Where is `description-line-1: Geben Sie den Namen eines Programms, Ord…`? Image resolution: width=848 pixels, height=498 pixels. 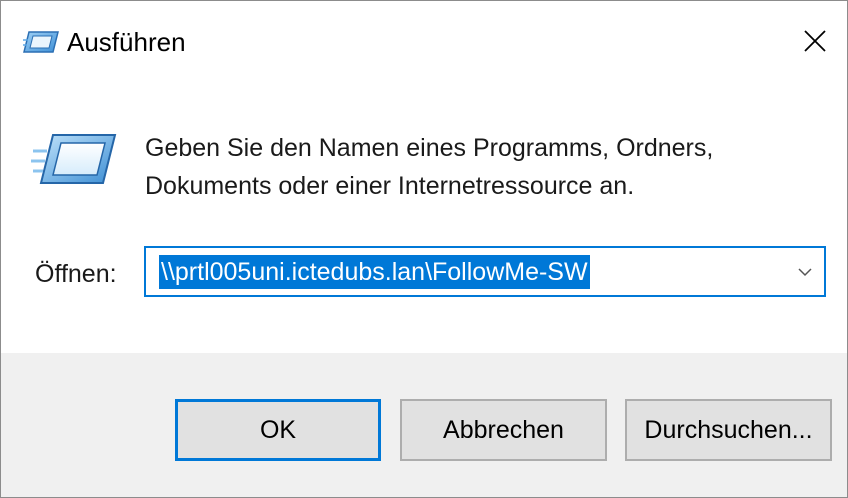
description-line-1: Geben Sie den Namen eines Programms, Ord… is located at coordinates (429, 148).